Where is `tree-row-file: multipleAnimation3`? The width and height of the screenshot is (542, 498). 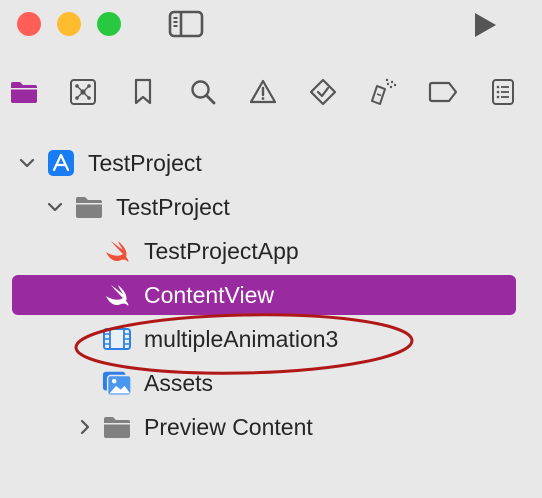 tree-row-file: multipleAnimation3 is located at coordinates (264, 339).